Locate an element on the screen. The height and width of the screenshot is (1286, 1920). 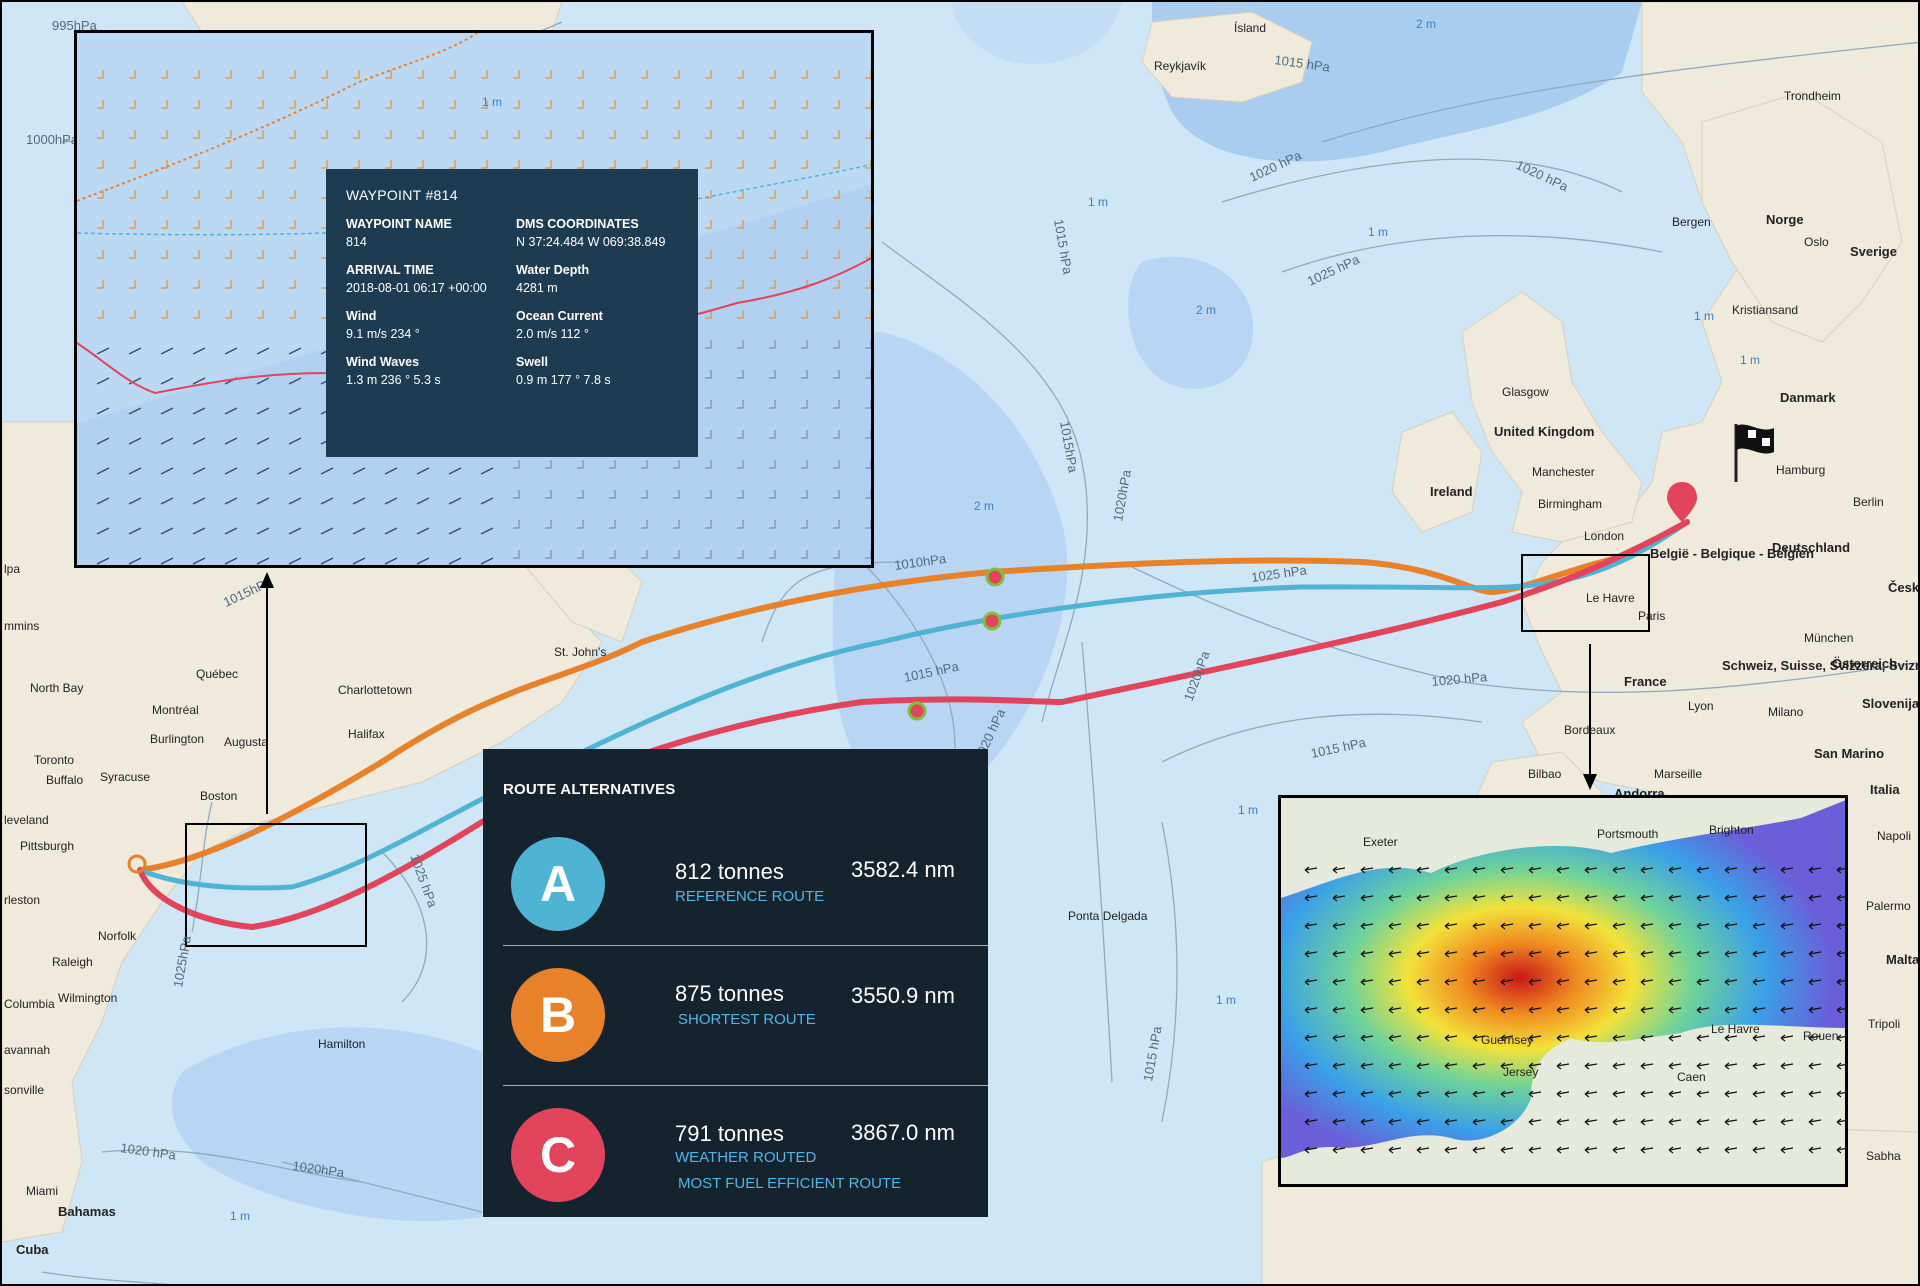
place-label: Norfolk is located at coordinates (117, 936).